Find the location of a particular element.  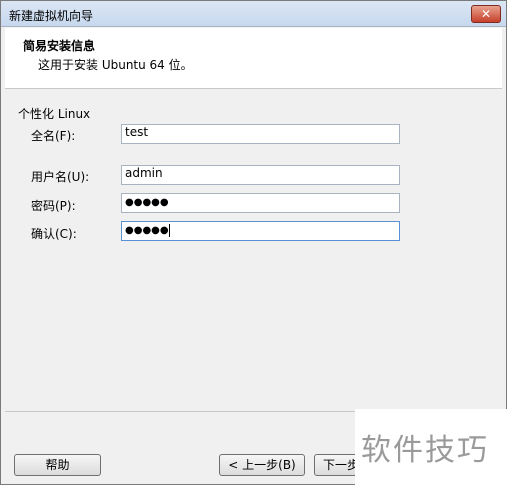

page-subtitle: 这用于安装 Ubuntu 64 位。 is located at coordinates (115, 65).